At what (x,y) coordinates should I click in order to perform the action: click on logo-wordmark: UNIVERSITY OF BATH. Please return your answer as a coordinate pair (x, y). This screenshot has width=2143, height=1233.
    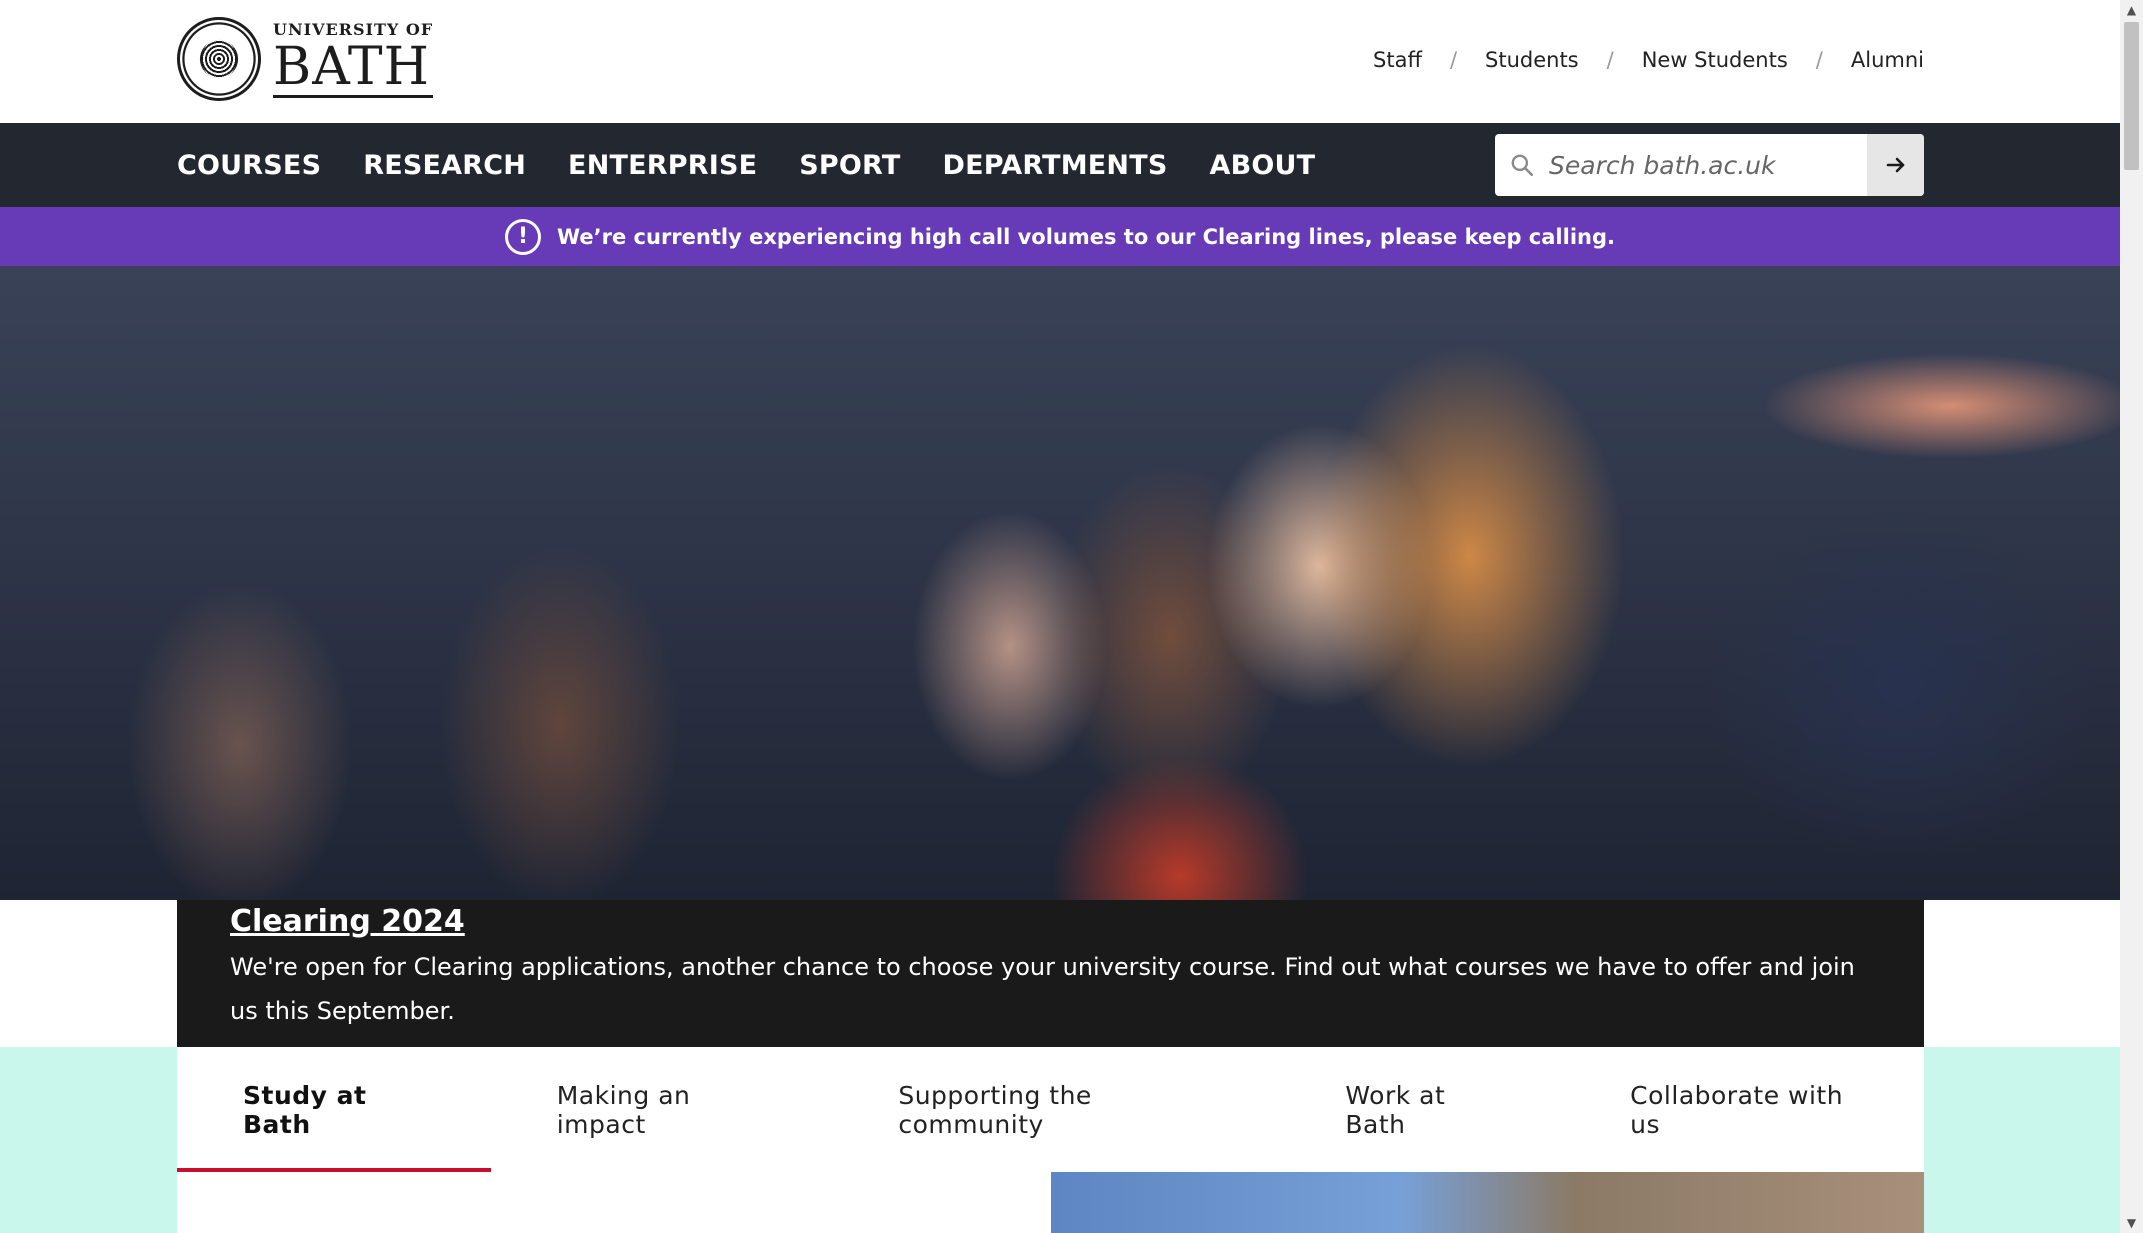
    Looking at the image, I should click on (353, 58).